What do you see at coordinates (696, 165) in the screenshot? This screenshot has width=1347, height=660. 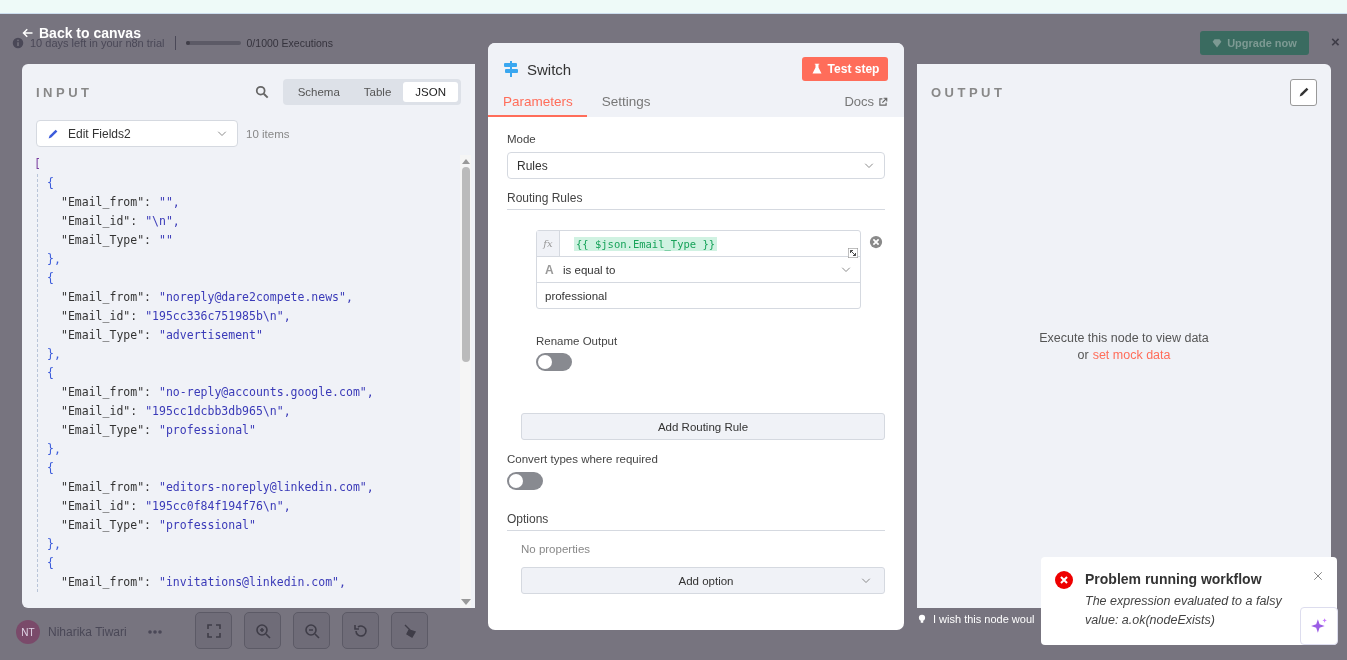 I see `mode-select: Rules` at bounding box center [696, 165].